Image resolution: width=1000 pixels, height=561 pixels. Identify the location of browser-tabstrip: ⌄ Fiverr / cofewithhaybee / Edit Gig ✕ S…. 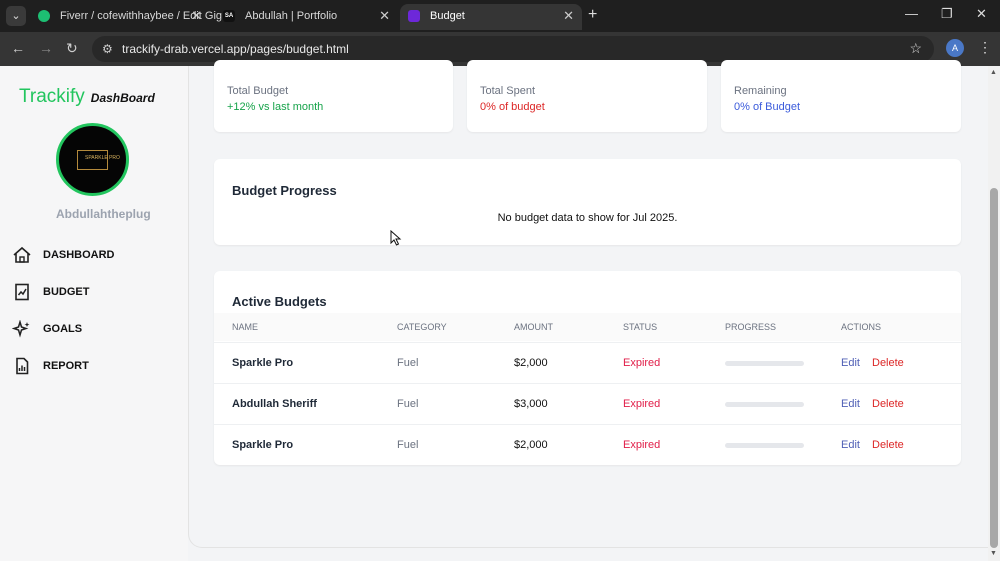
(500, 16).